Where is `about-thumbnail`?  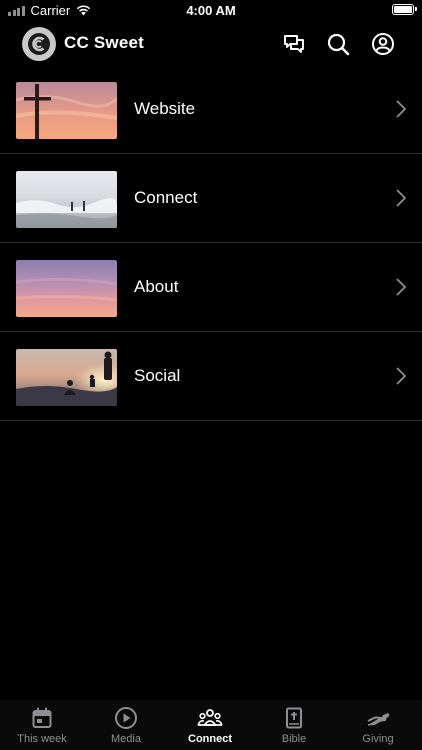
about-thumbnail is located at coordinates (66, 288).